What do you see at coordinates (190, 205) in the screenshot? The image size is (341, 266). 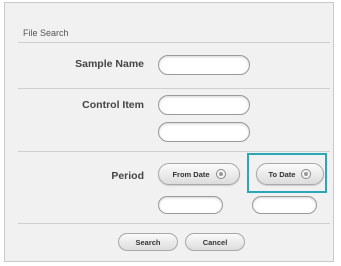 I see `from-date-field` at bounding box center [190, 205].